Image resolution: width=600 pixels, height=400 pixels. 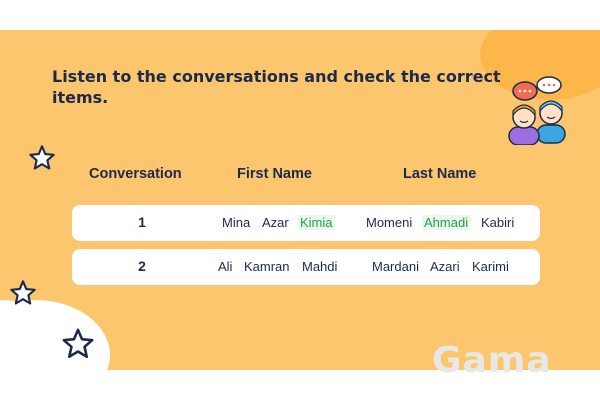 What do you see at coordinates (497, 222) in the screenshot?
I see `last-name-option: Kabiri` at bounding box center [497, 222].